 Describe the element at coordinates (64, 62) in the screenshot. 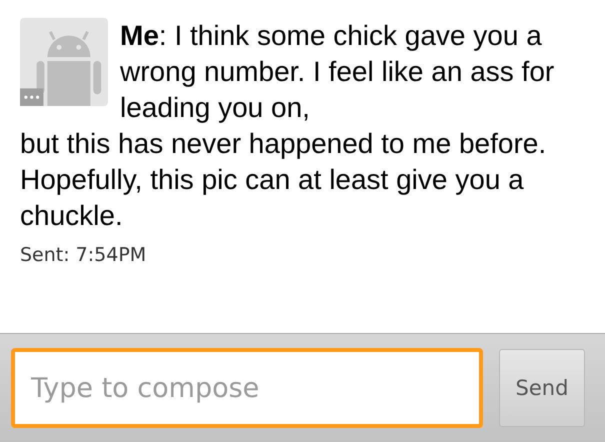

I see `avatar-icon` at that location.